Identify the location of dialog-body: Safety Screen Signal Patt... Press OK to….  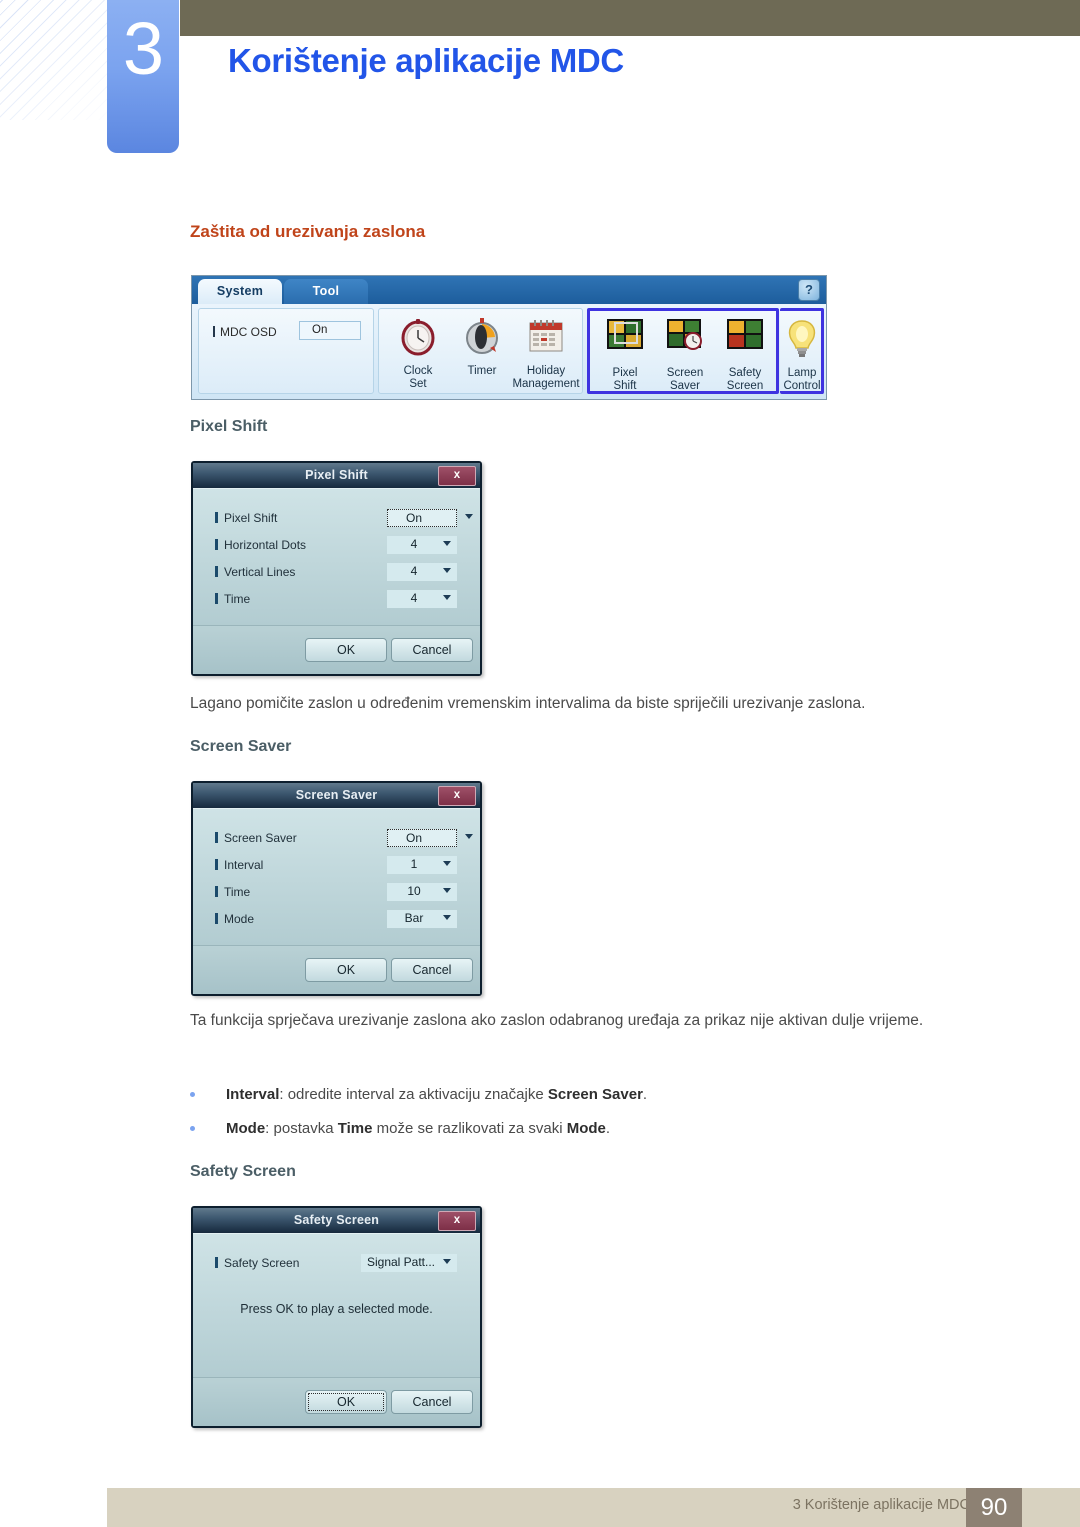
(336, 1305).